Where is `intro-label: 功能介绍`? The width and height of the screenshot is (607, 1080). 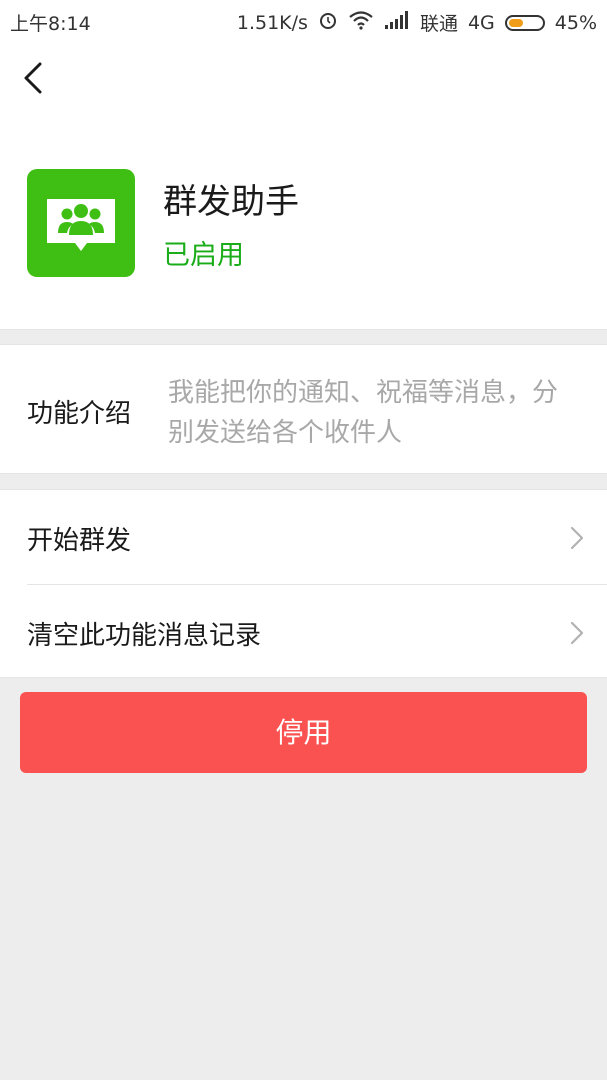 intro-label: 功能介绍 is located at coordinates (79, 414).